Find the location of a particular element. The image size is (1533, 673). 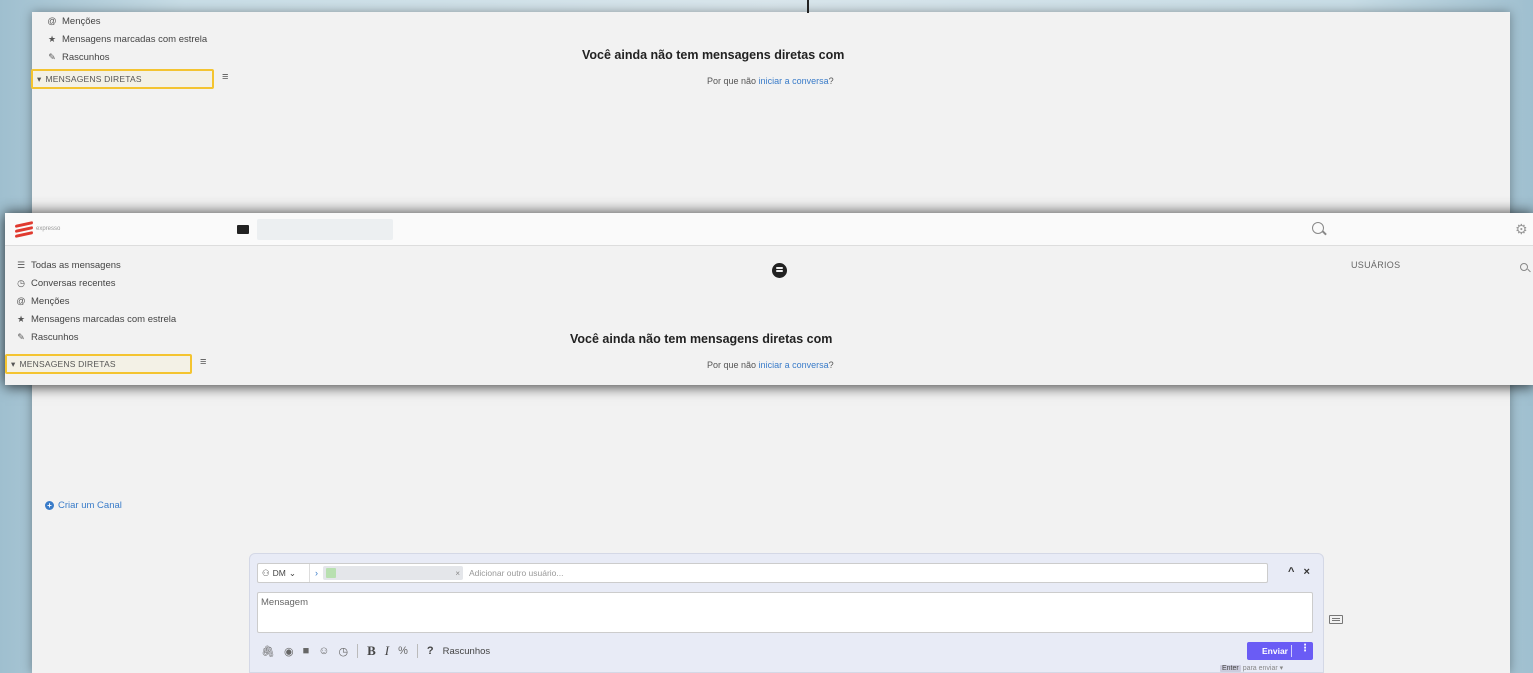

create-channel-link: + Criar um Canal is located at coordinates (83, 505).